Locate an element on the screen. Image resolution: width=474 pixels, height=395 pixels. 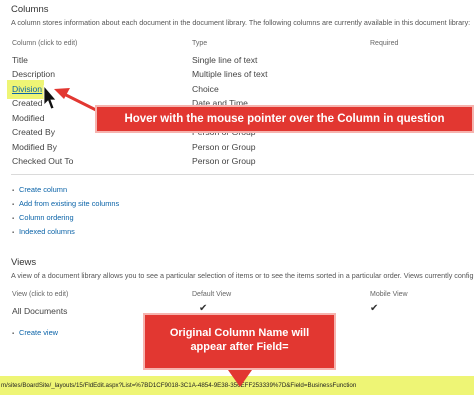
column-row-division: Division Choice is located at coordinates (237, 90).